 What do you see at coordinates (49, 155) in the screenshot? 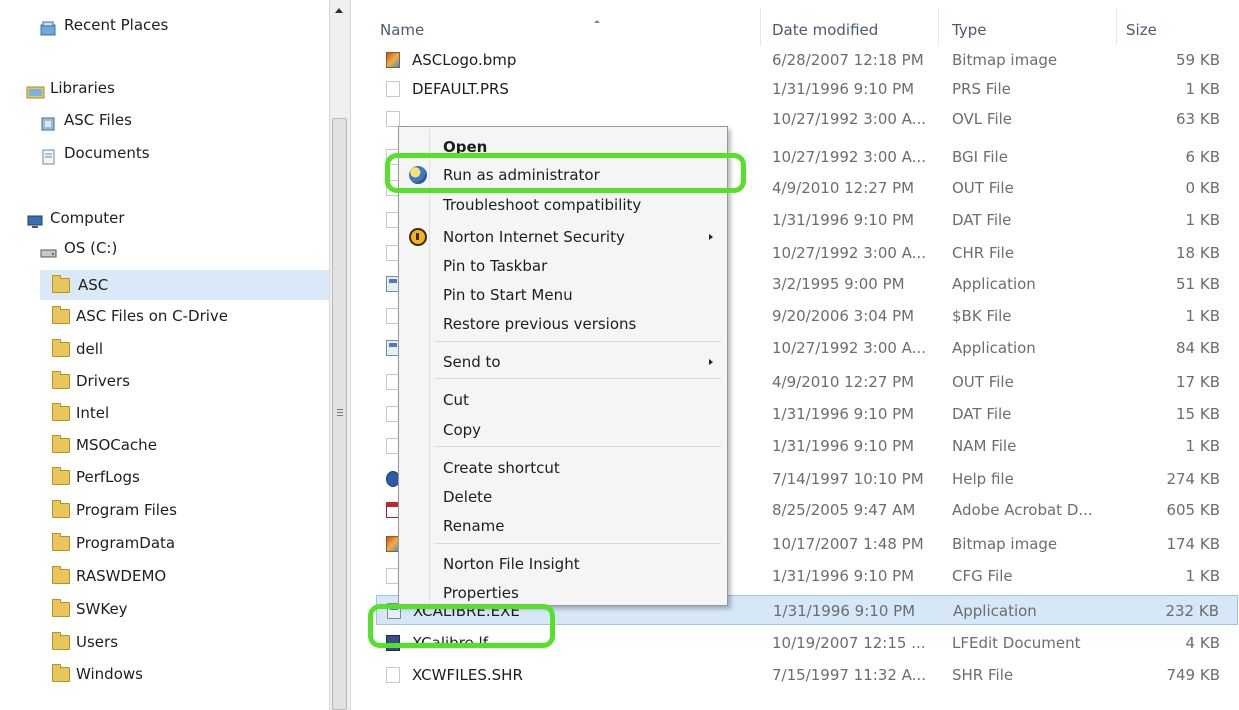
I see `documents-icon` at bounding box center [49, 155].